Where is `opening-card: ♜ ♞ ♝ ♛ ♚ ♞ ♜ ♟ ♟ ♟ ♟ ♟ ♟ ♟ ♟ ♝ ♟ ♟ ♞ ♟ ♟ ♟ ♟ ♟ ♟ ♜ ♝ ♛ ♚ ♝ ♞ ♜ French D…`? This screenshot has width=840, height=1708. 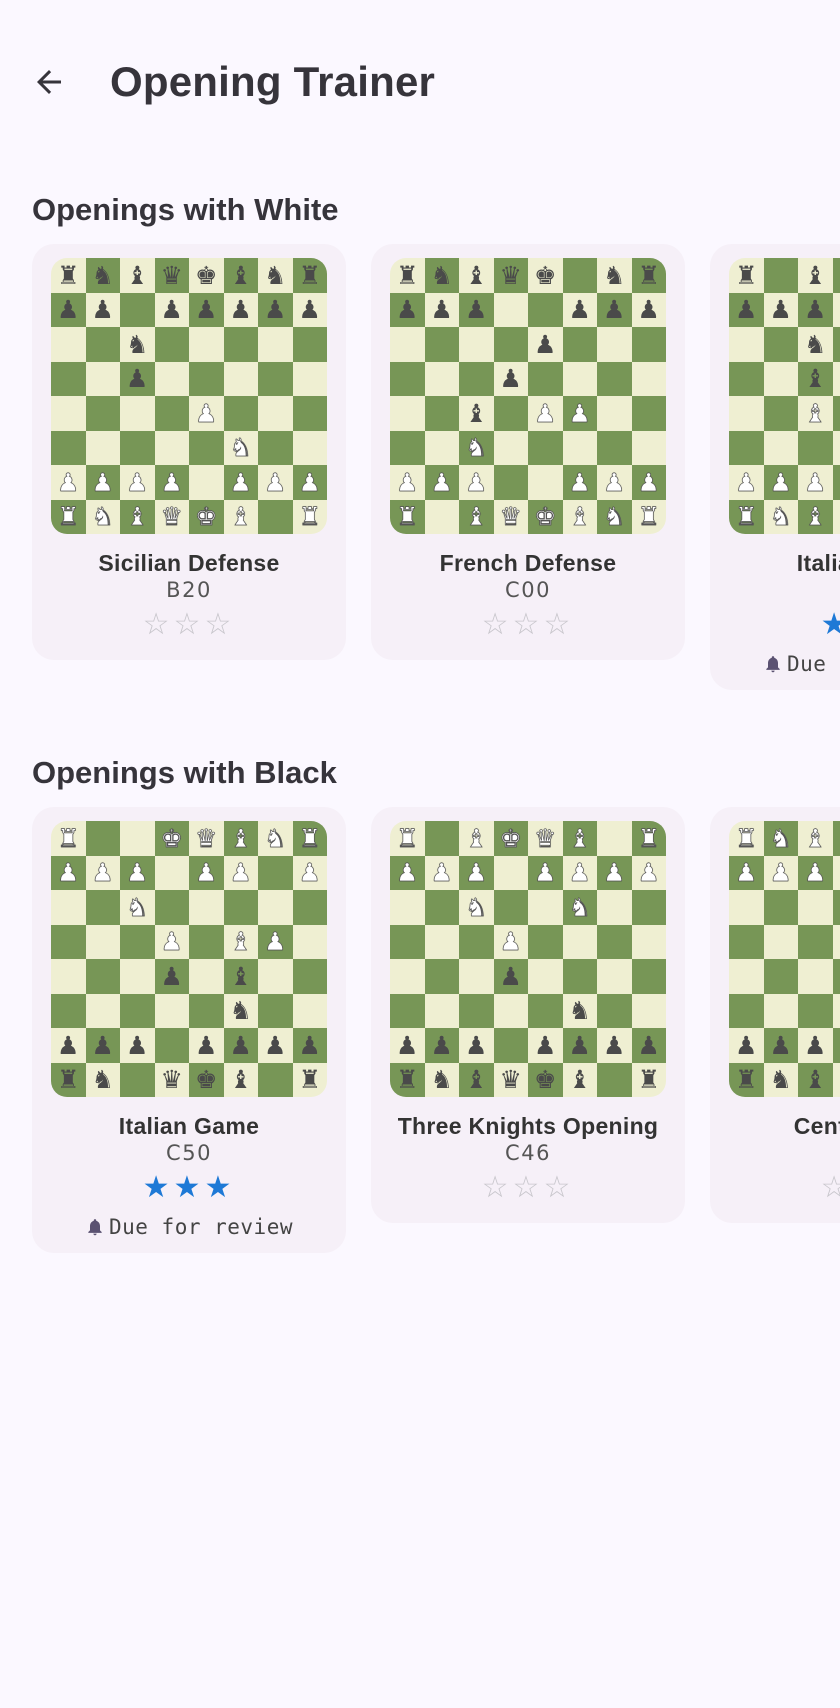
opening-card: ♜ ♞ ♝ ♛ ♚ ♞ ♜ ♟ ♟ ♟ ♟ ♟ ♟ ♟ ♟ ♝ ♟ ♟ ♞ ♟ ♟ ♟ ♟ ♟ ♟ ♜ ♝ ♛ ♚ ♝ ♞ ♜ French D… is located at coordinates (528, 452).